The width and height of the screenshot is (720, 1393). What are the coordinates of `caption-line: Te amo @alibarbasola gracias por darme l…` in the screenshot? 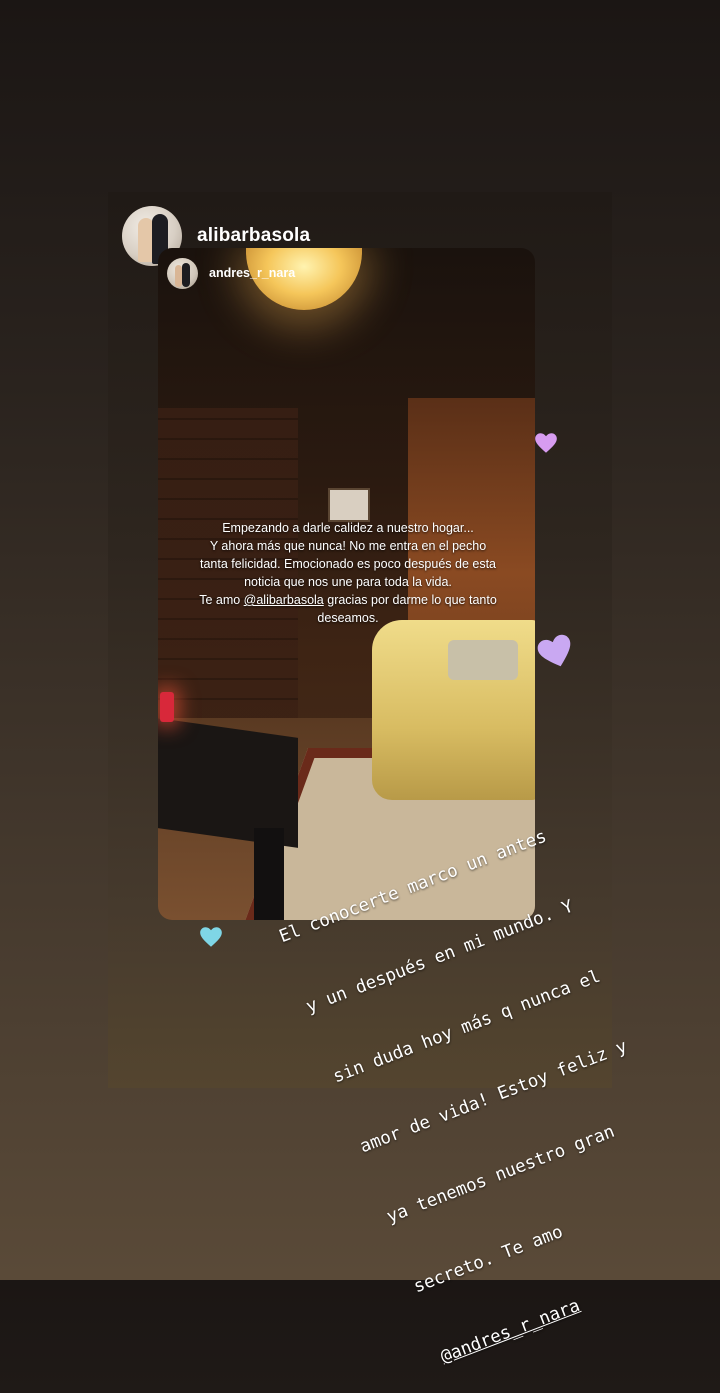 It's located at (348, 600).